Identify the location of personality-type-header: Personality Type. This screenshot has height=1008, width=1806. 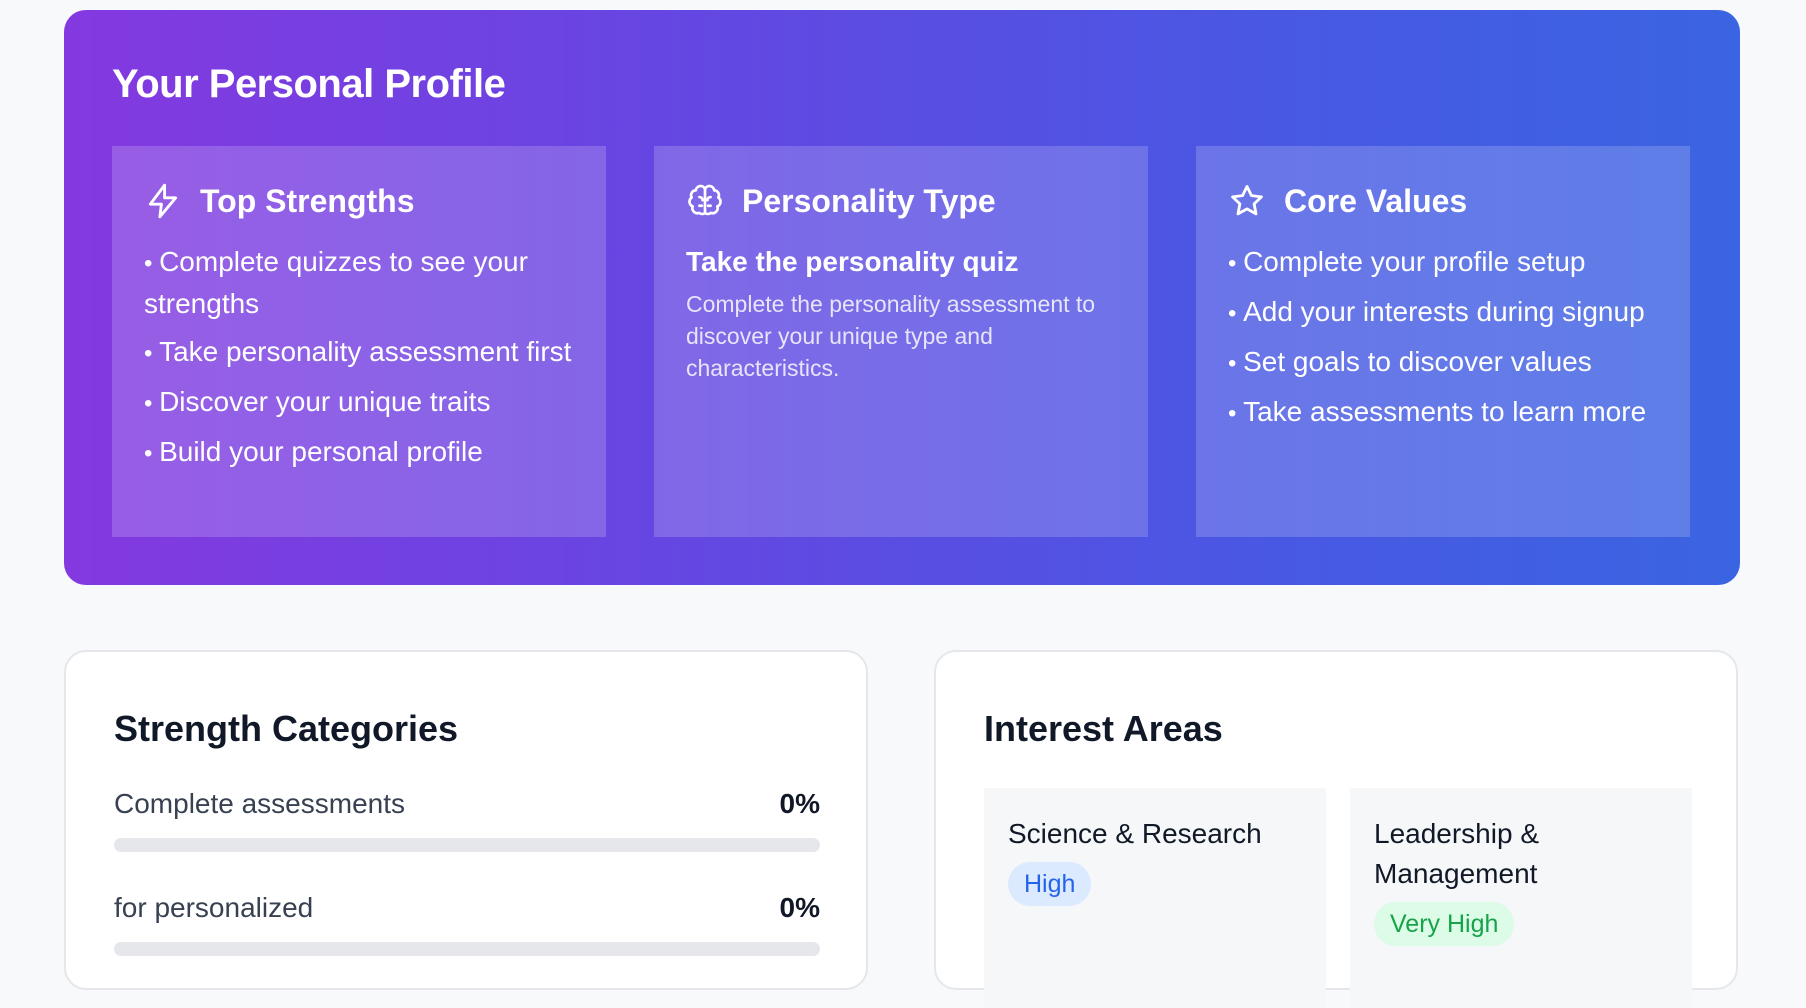
(901, 201).